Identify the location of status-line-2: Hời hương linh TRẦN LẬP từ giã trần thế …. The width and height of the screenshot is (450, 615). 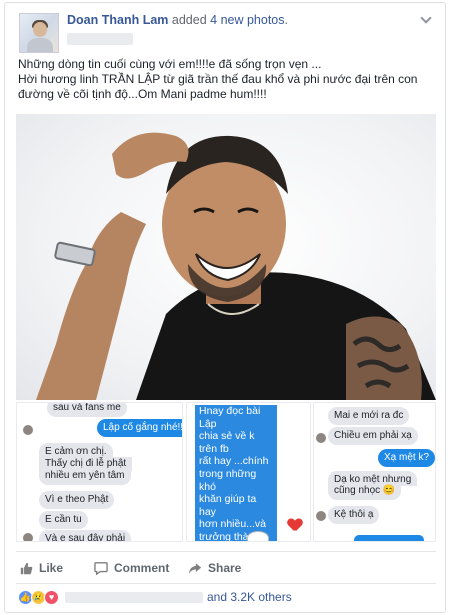
(218, 86).